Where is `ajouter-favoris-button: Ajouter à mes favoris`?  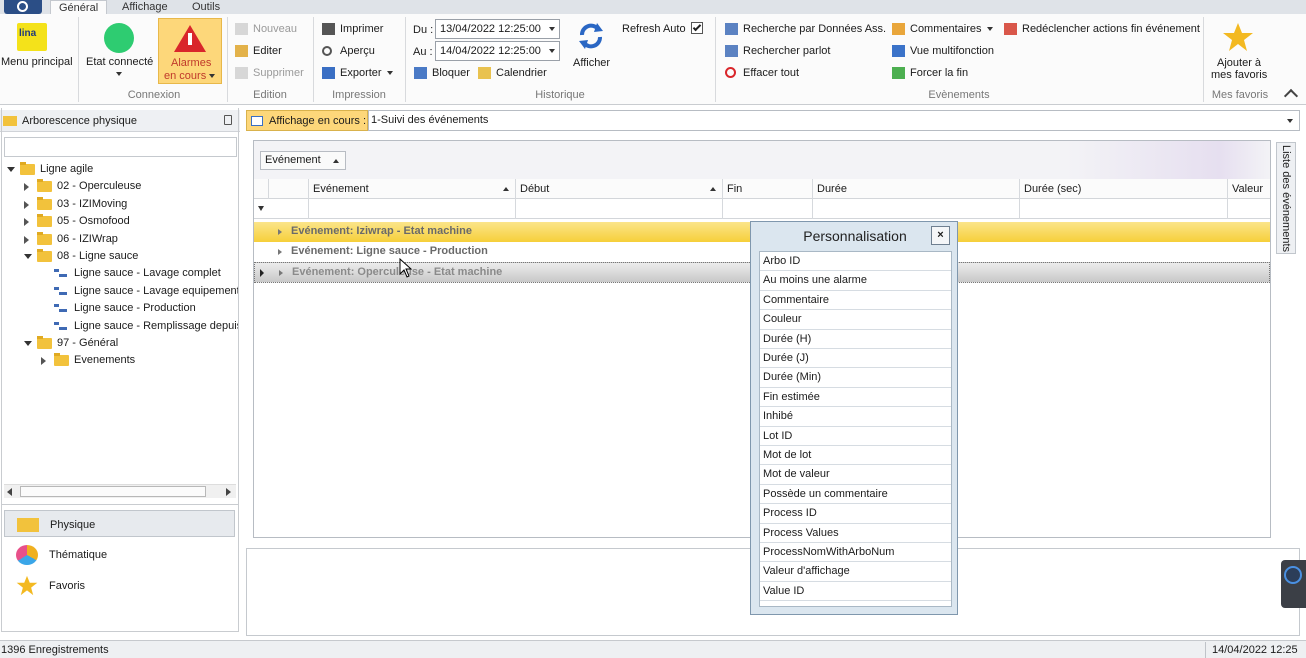 ajouter-favoris-button: Ajouter à mes favoris is located at coordinates (1238, 52).